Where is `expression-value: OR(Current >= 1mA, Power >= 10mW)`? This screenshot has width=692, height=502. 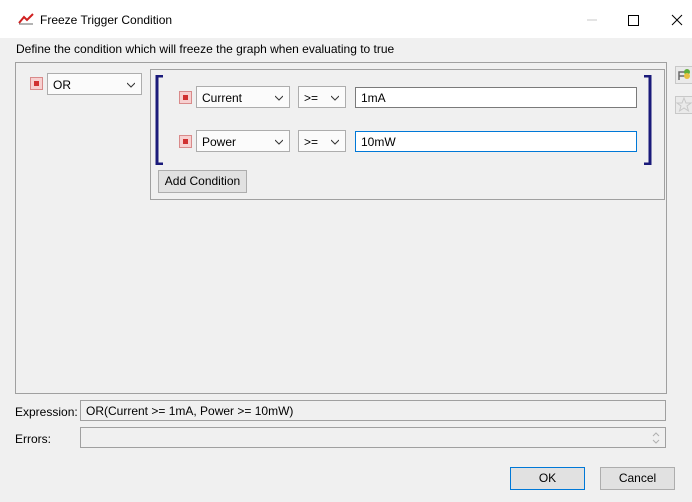 expression-value: OR(Current >= 1mA, Power >= 10mW) is located at coordinates (190, 411).